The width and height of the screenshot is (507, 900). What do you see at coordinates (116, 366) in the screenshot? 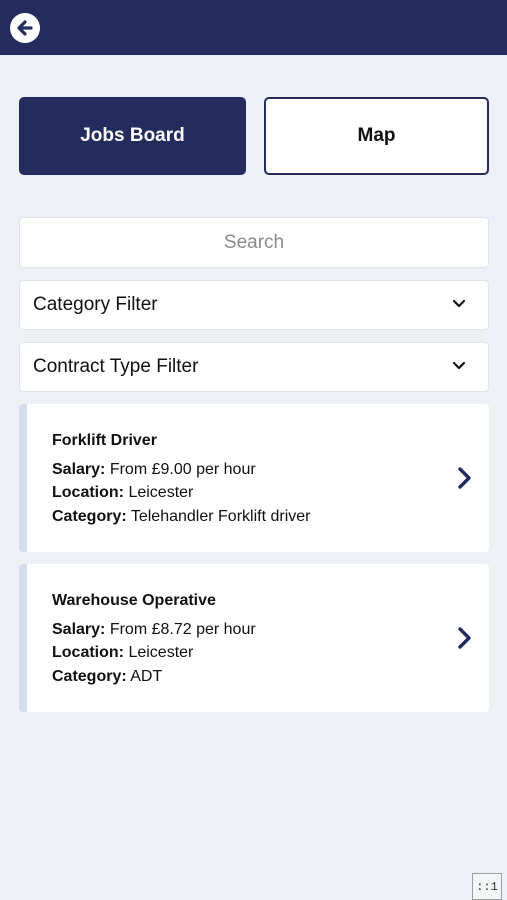
I see `contract-type-filter-label: Contract Type Filter` at bounding box center [116, 366].